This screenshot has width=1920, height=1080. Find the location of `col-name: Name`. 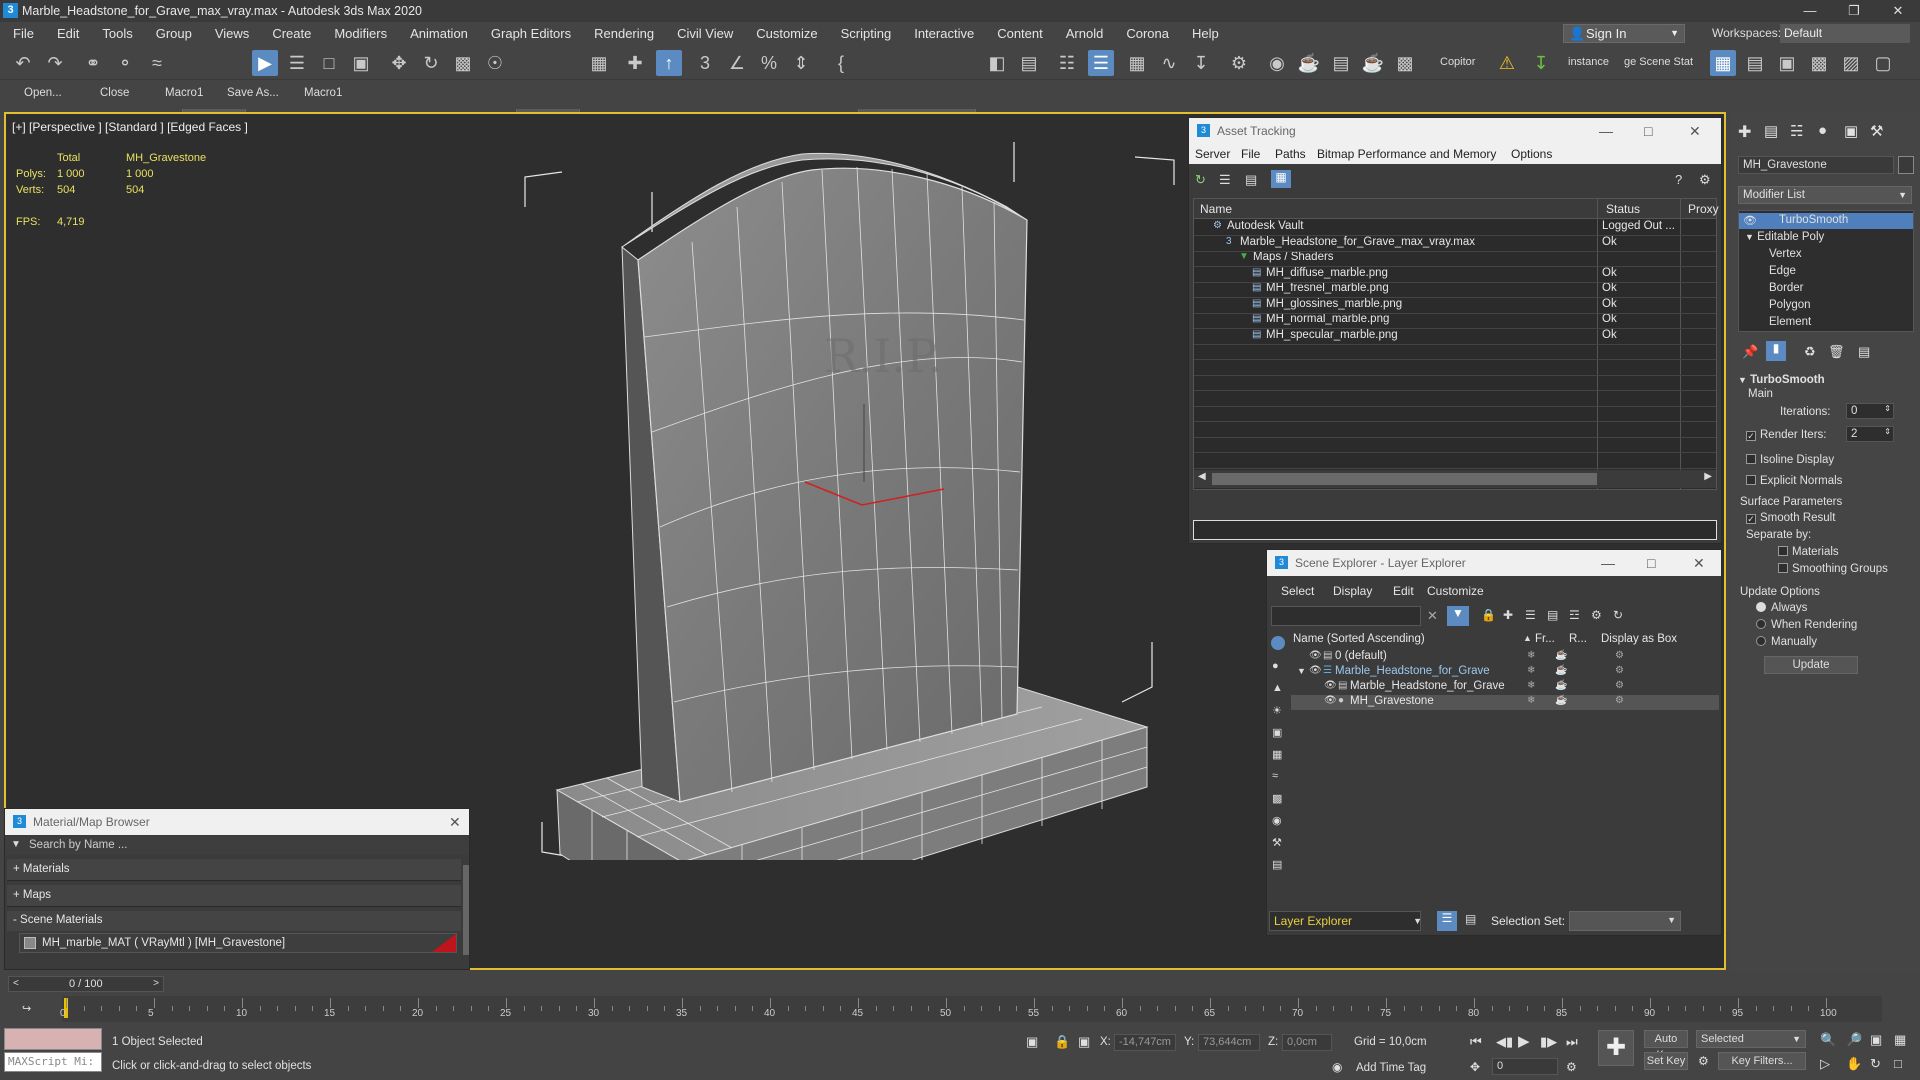

col-name: Name is located at coordinates (1216, 209).